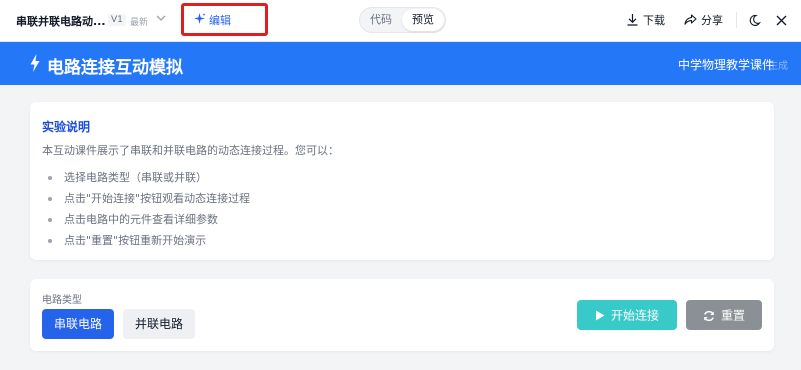  Describe the element at coordinates (781, 20) in the screenshot. I see `close-icon` at that location.